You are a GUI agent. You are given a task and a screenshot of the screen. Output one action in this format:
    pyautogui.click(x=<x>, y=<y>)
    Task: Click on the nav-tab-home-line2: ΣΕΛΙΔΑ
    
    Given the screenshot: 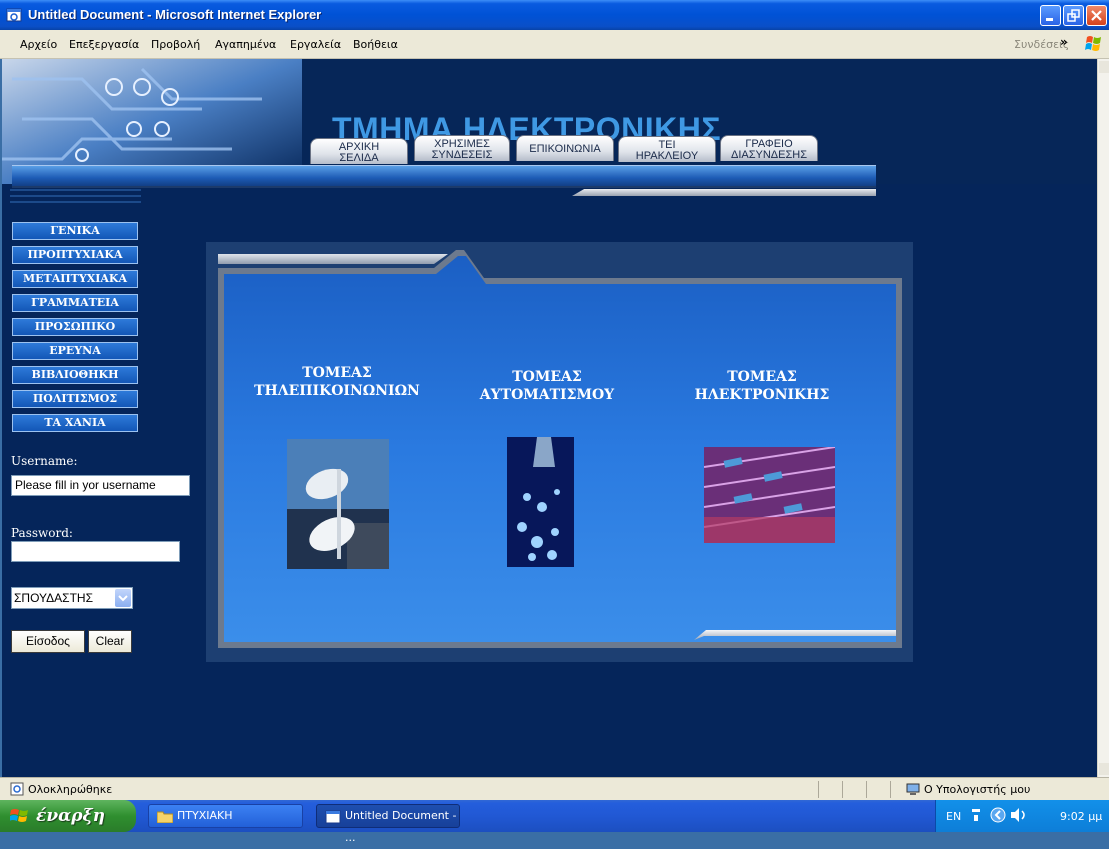 What is the action you would take?
    pyautogui.click(x=359, y=158)
    